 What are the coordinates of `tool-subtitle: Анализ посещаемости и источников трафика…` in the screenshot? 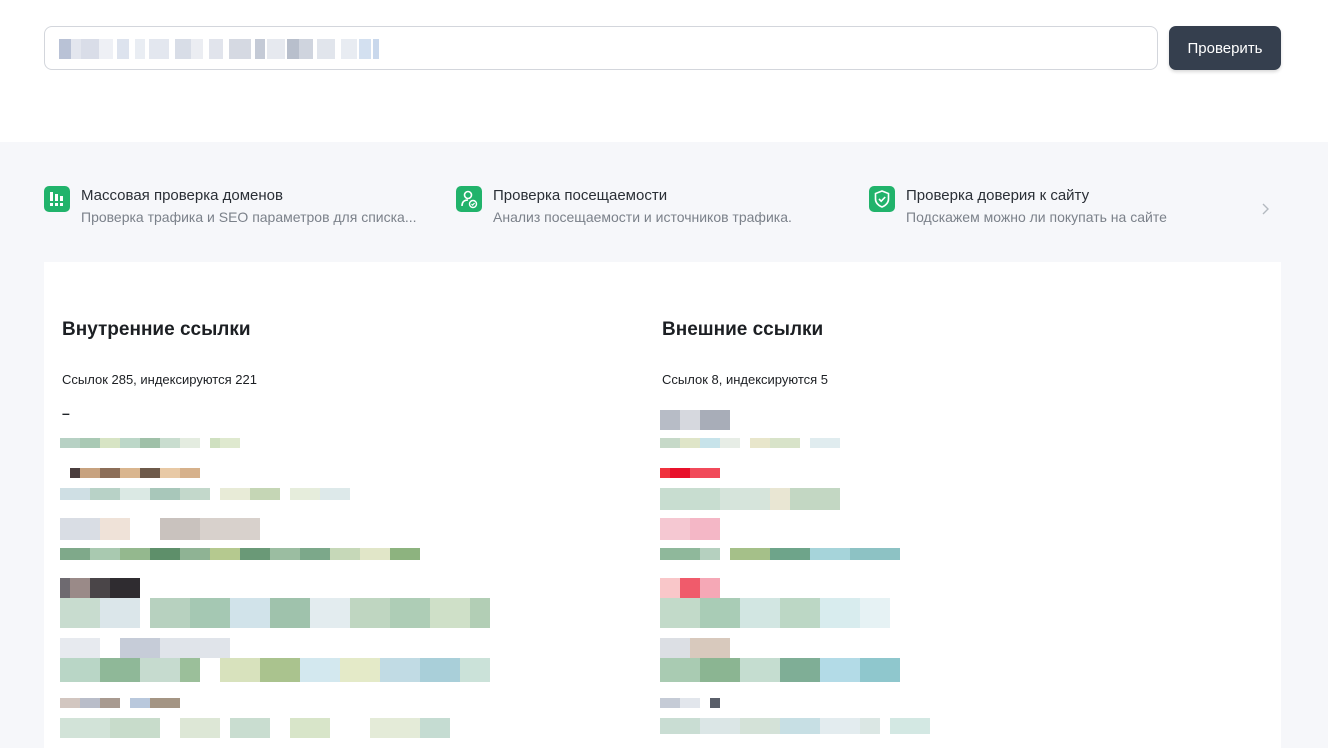 It's located at (642, 217).